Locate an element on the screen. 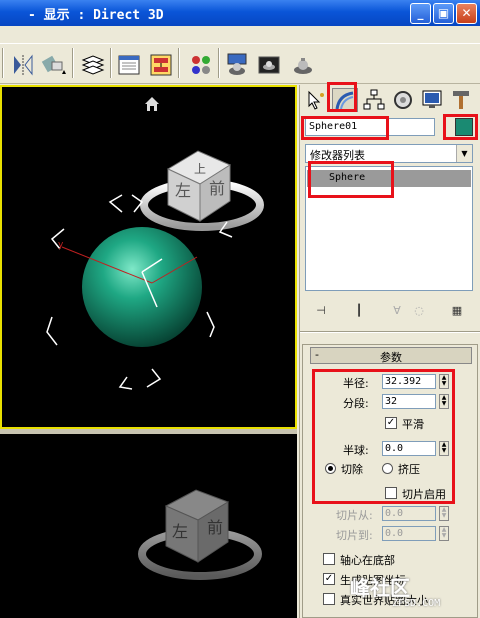  viewcube-left-label-bottom: 左 is located at coordinates (180, 531).